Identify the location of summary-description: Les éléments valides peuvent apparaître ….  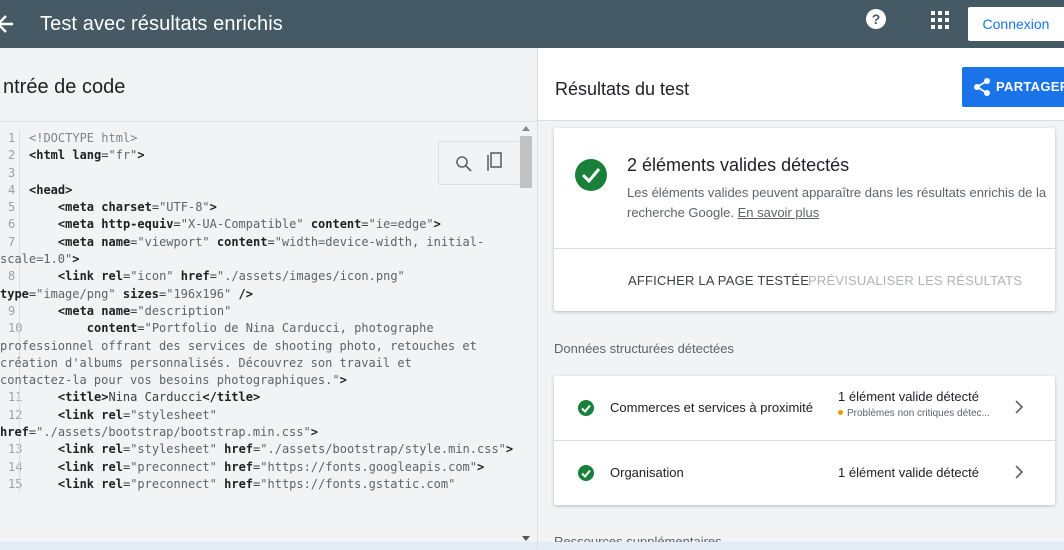
(837, 203).